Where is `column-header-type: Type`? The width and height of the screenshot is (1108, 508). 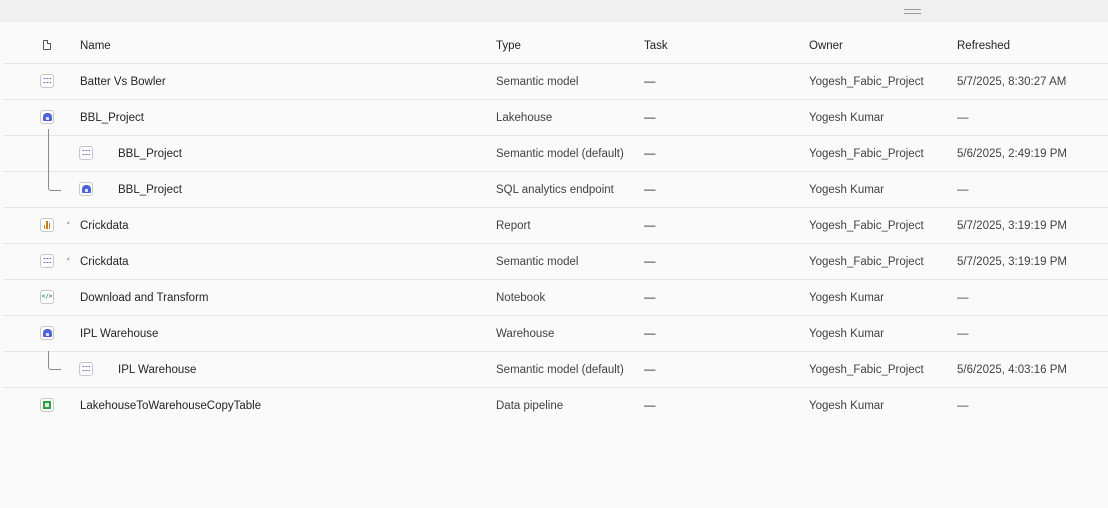
column-header-type: Type is located at coordinates (508, 45).